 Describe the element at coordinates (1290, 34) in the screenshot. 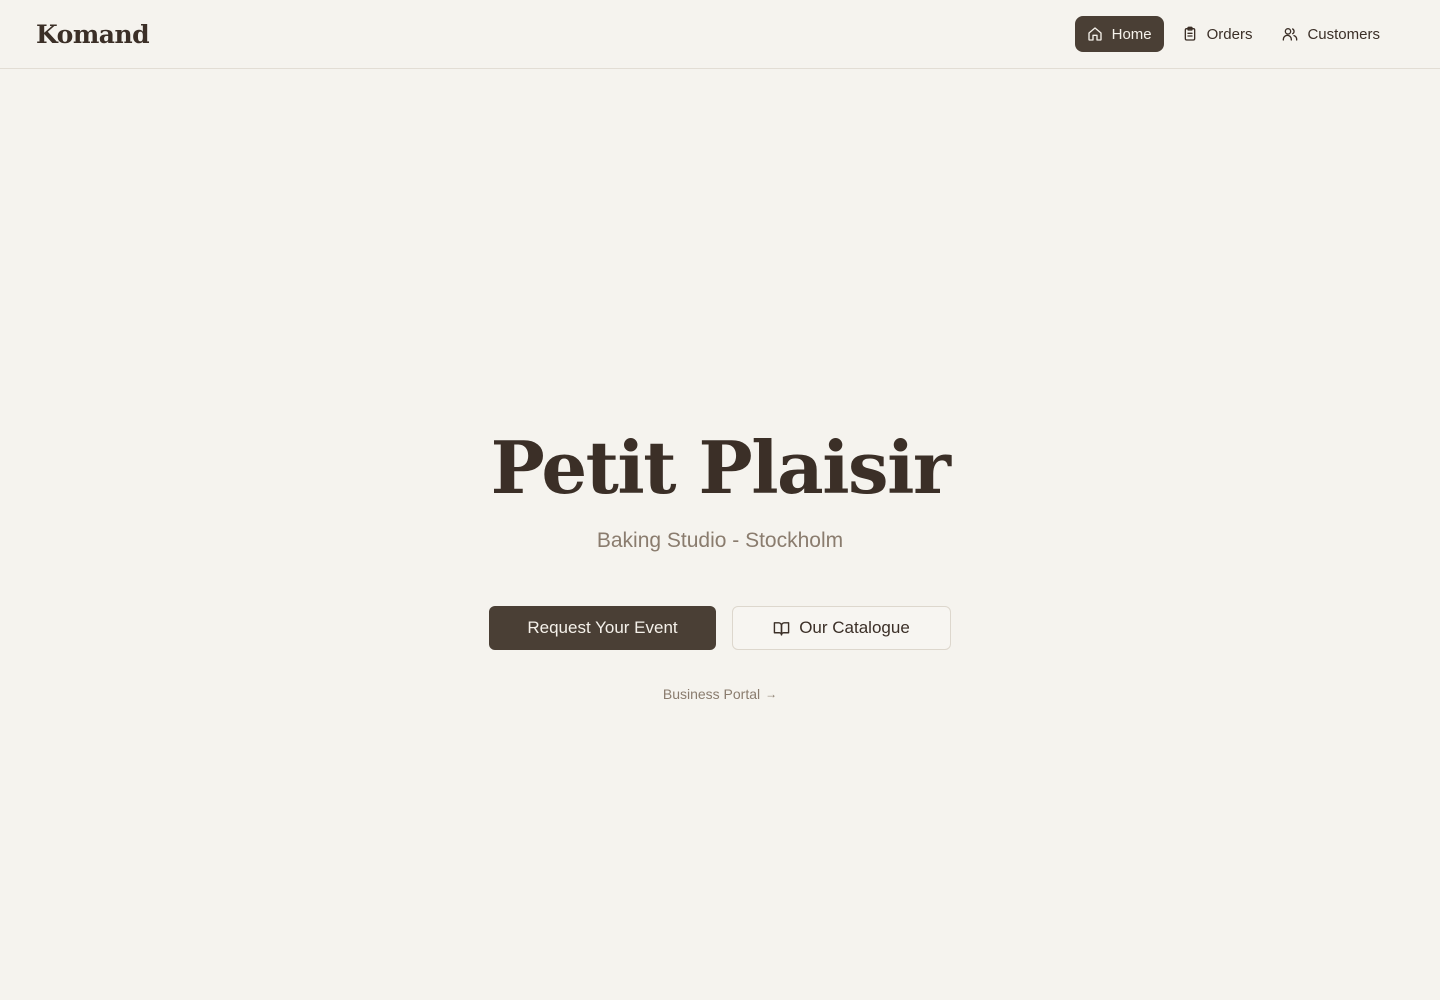

I see `users-icon` at that location.